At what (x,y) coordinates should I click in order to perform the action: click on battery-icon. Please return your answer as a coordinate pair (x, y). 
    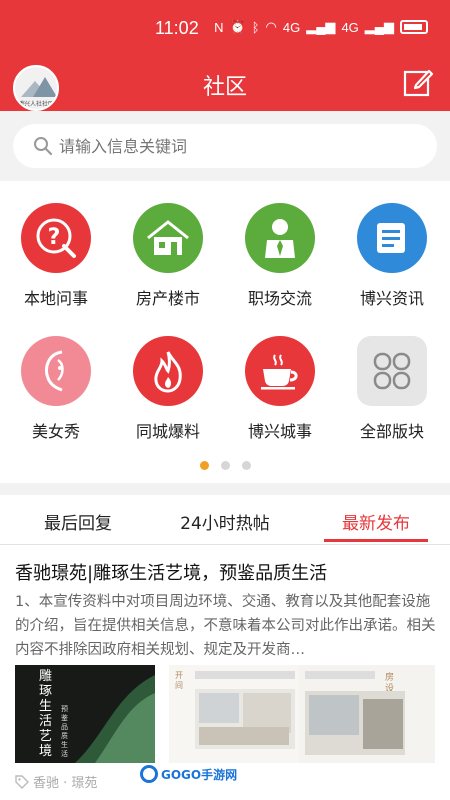
    Looking at the image, I should click on (414, 27).